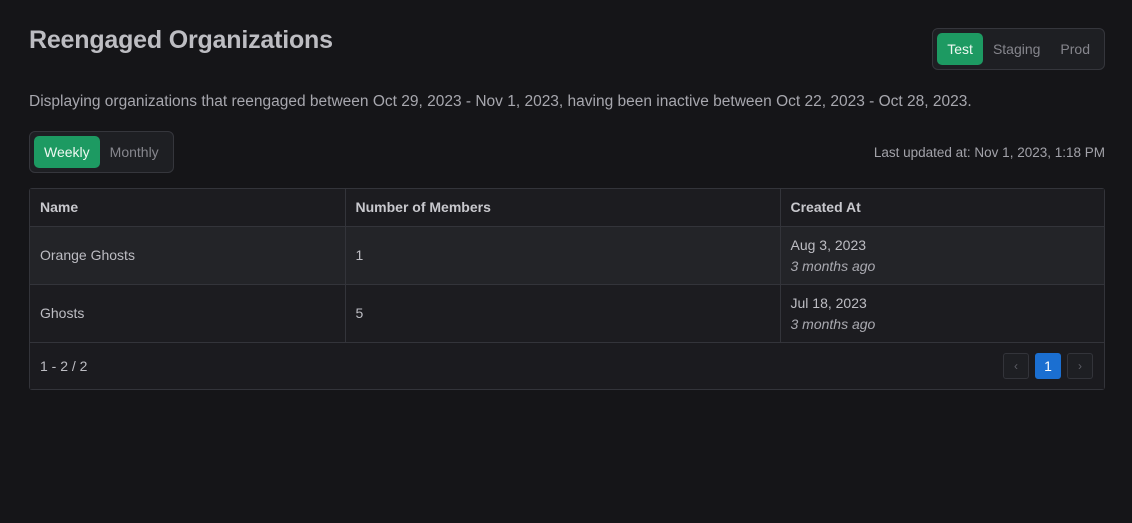  What do you see at coordinates (563, 255) in the screenshot?
I see `cell-members: 1` at bounding box center [563, 255].